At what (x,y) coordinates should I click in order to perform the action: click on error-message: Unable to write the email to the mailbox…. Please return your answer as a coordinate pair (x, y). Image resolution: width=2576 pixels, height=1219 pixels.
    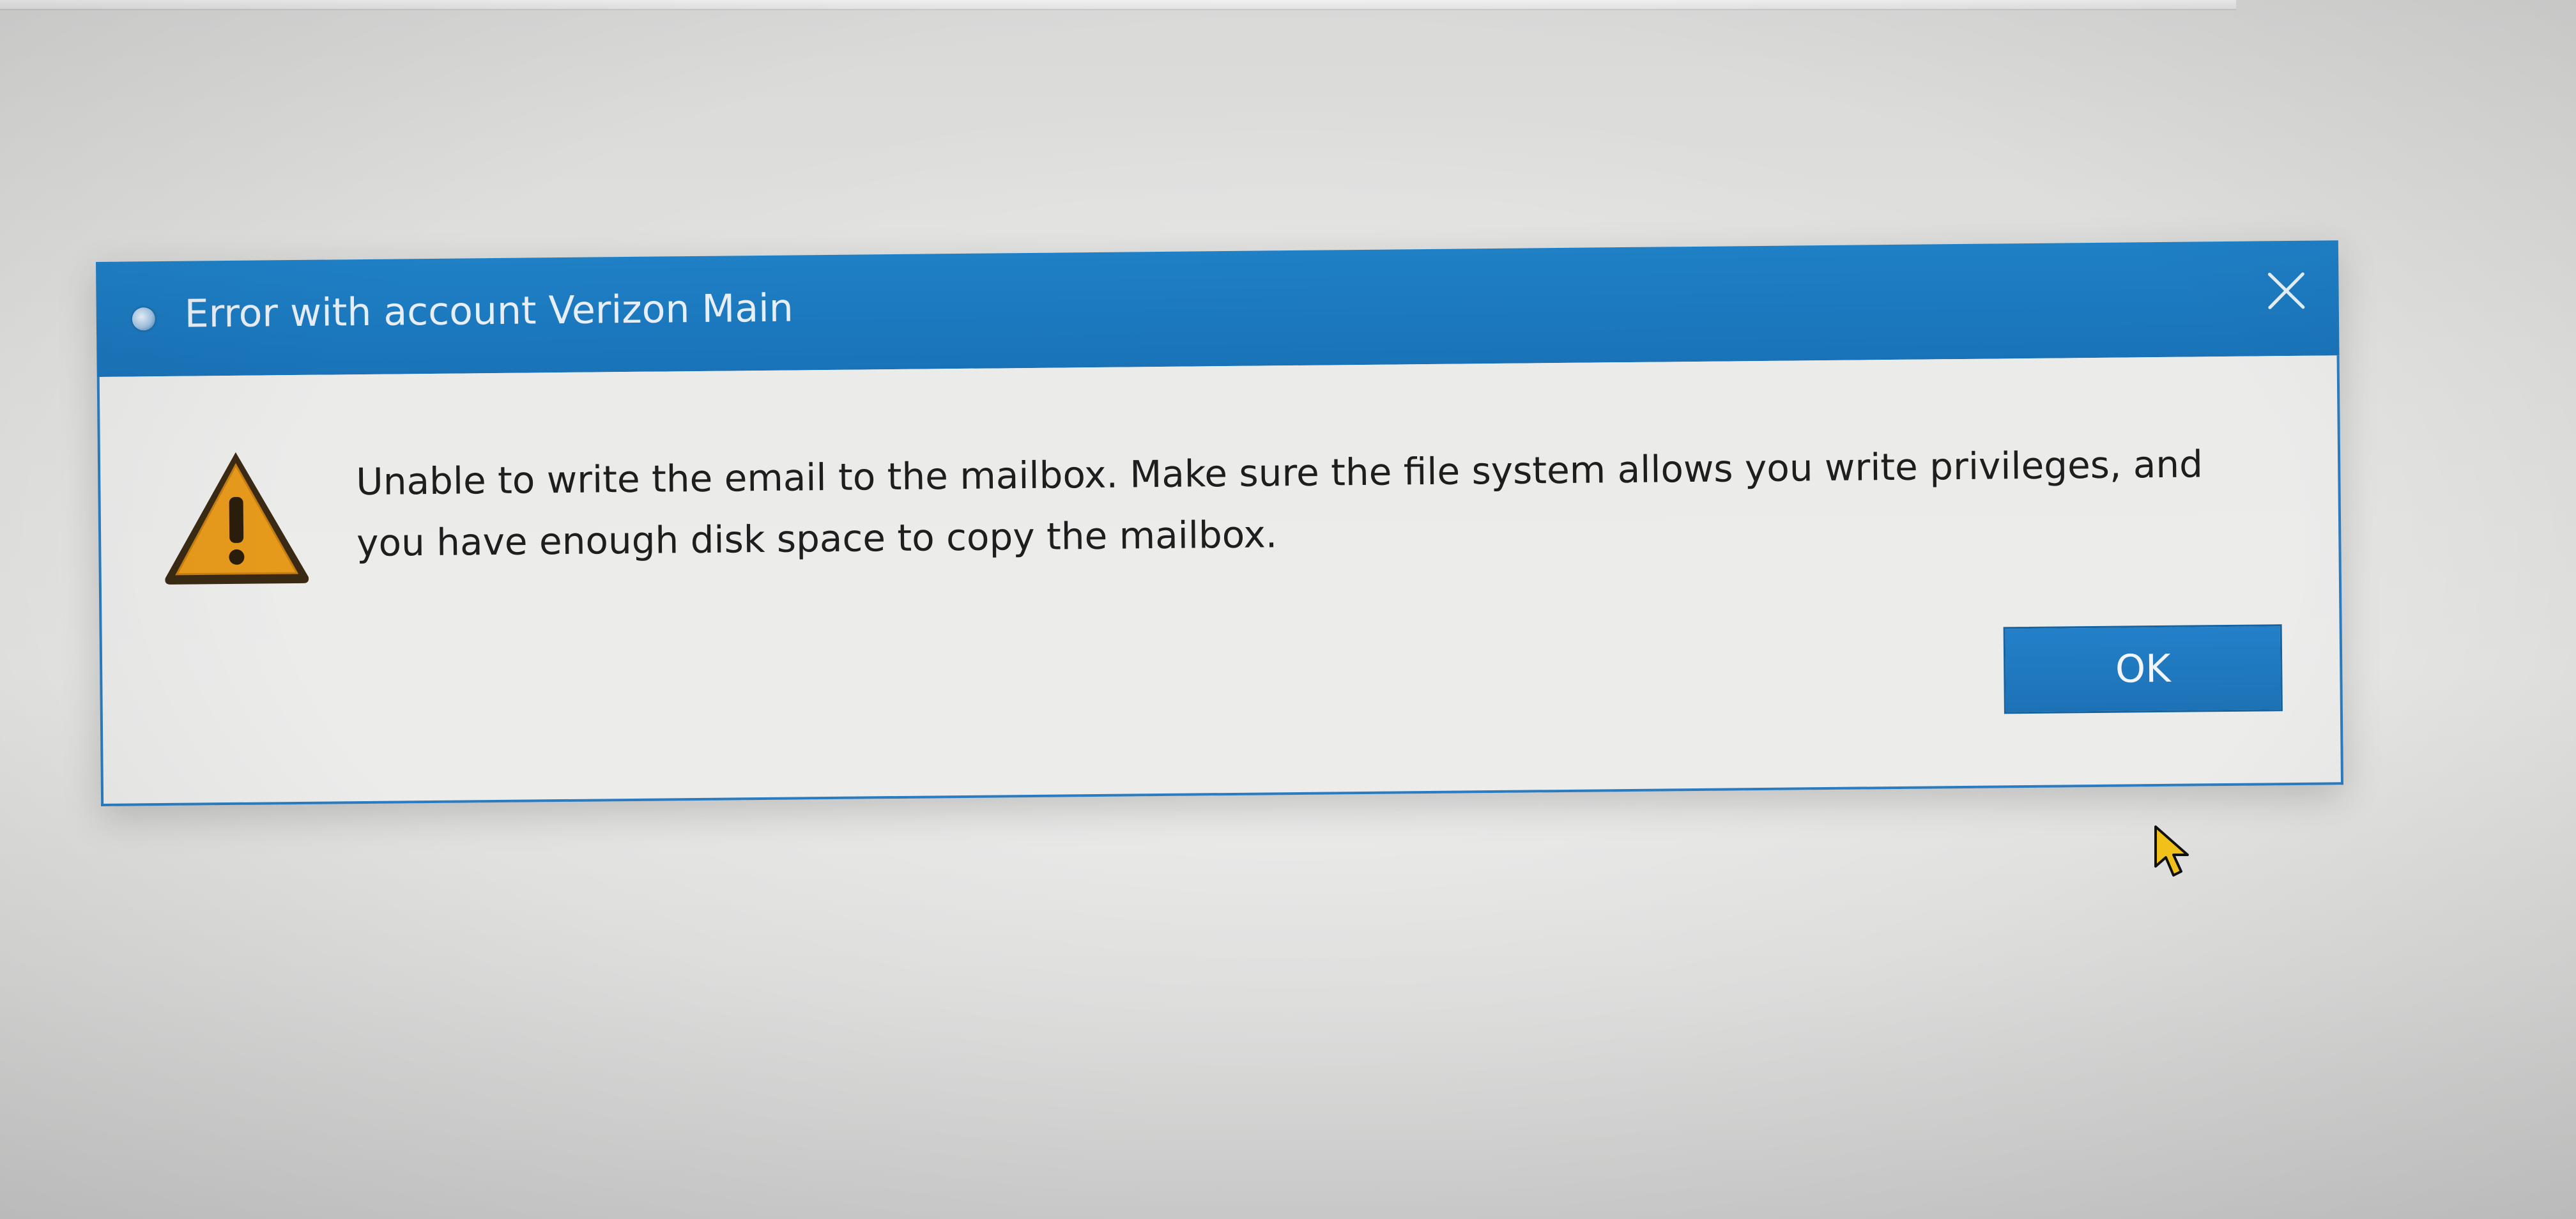
    Looking at the image, I should click on (1279, 503).